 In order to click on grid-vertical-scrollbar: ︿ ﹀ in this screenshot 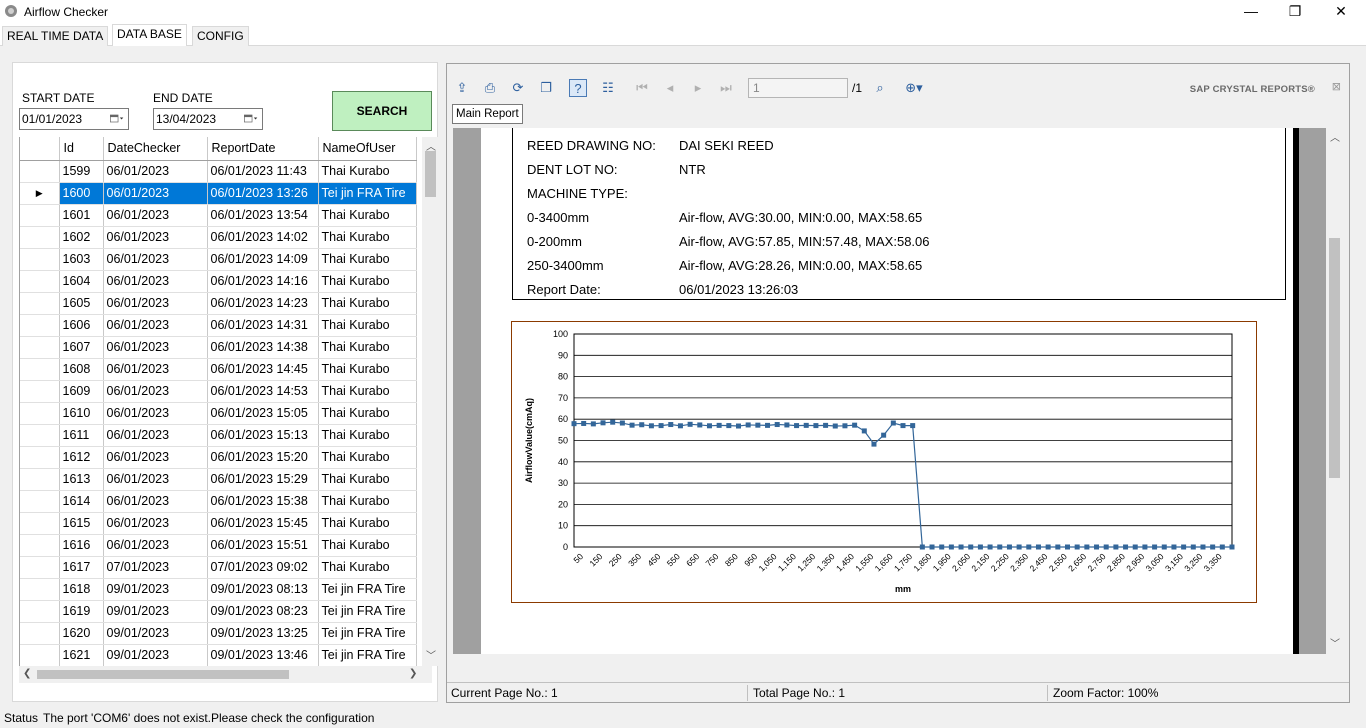, I will do `click(430, 401)`.